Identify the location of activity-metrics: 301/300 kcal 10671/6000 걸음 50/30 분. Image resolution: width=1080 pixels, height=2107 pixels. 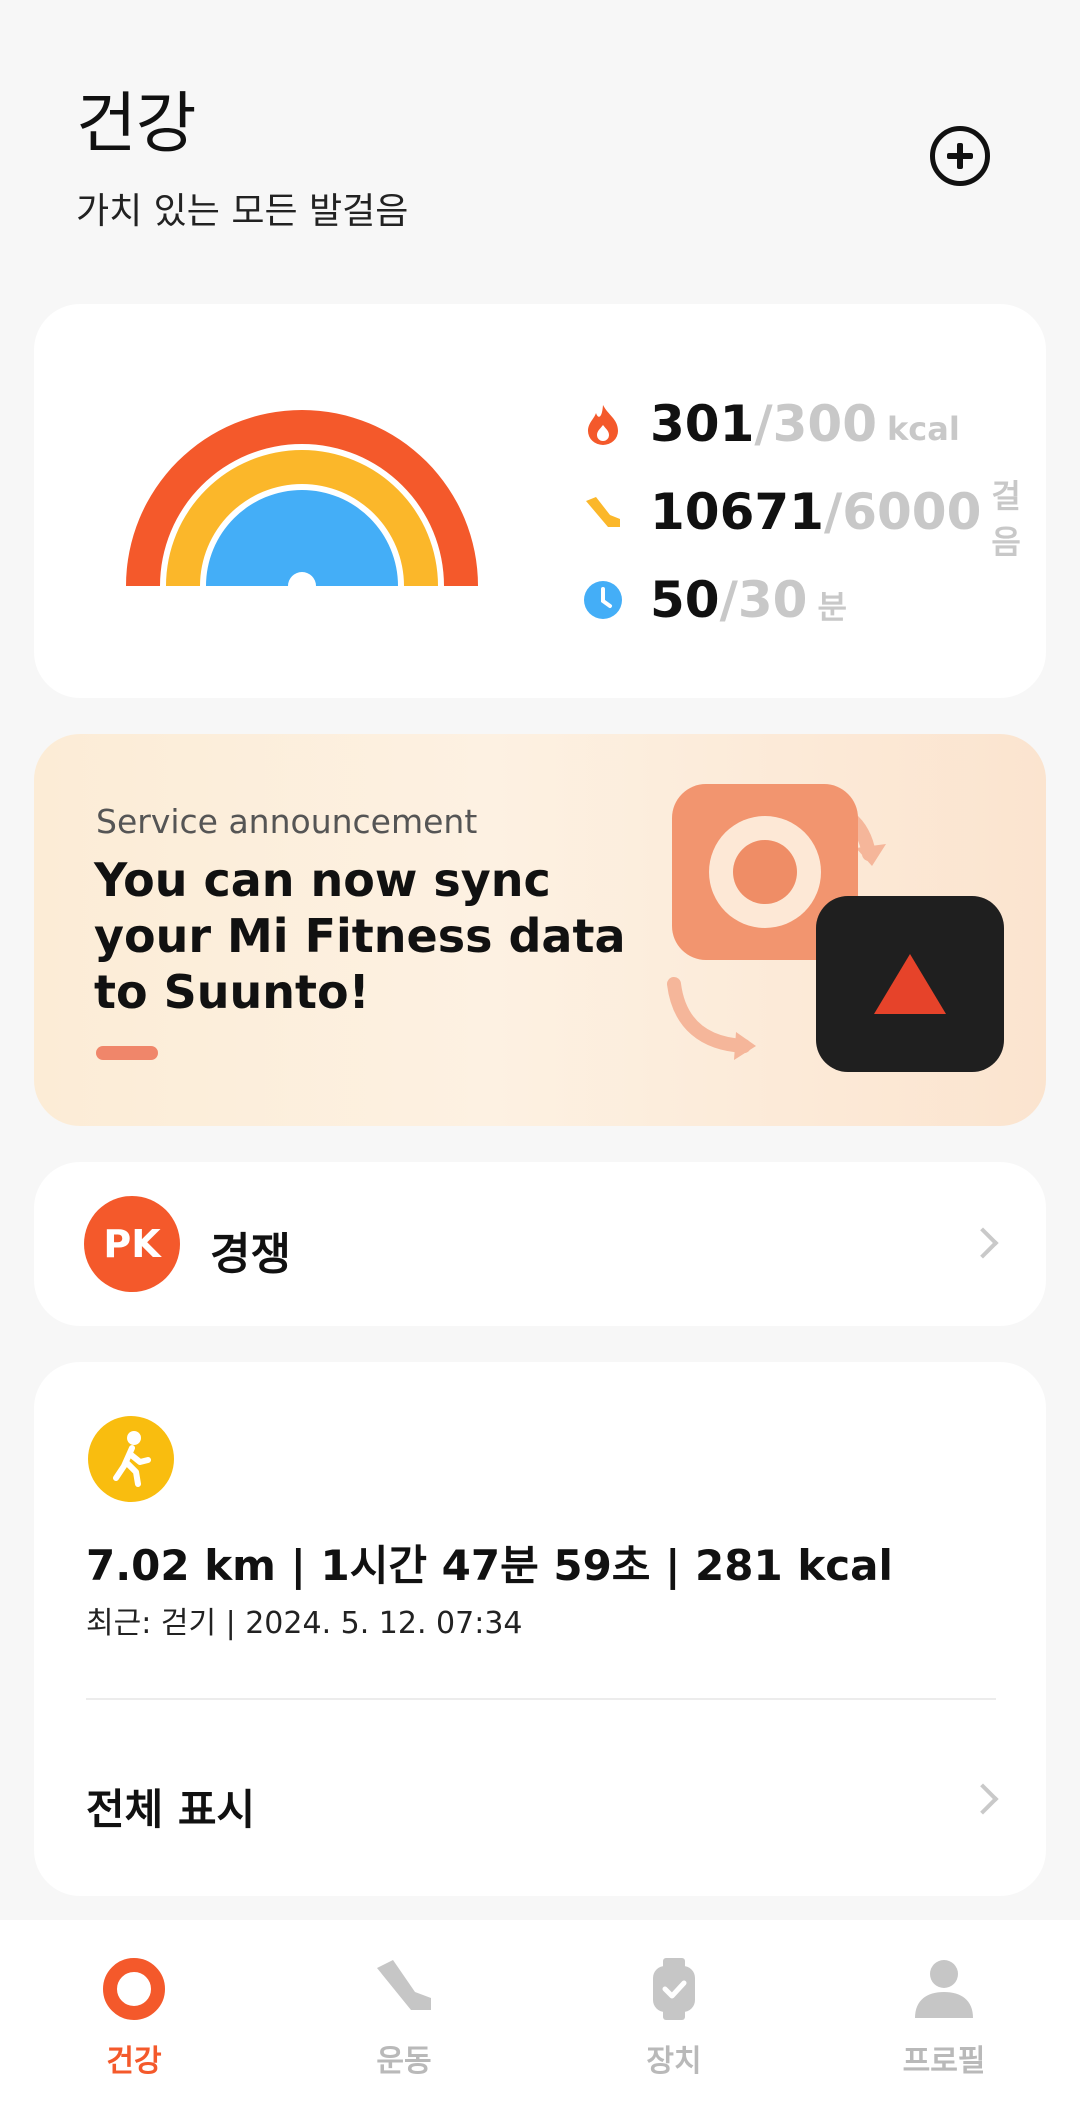
(802, 512).